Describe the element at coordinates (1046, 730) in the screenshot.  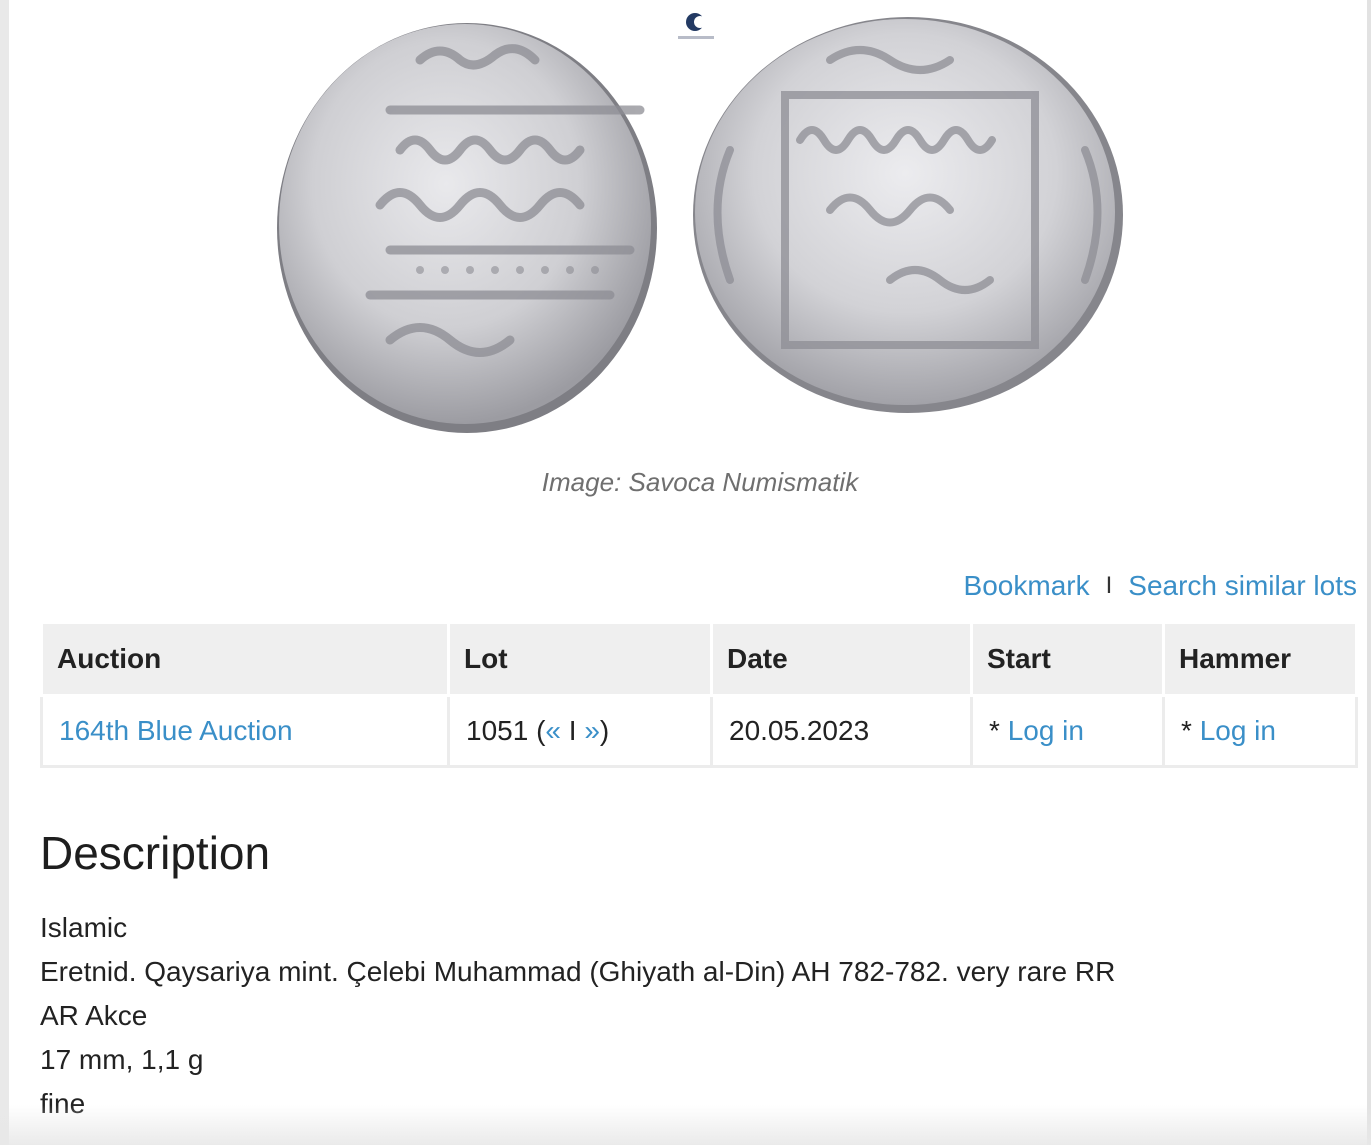
I see `start-login-link: Log in` at that location.